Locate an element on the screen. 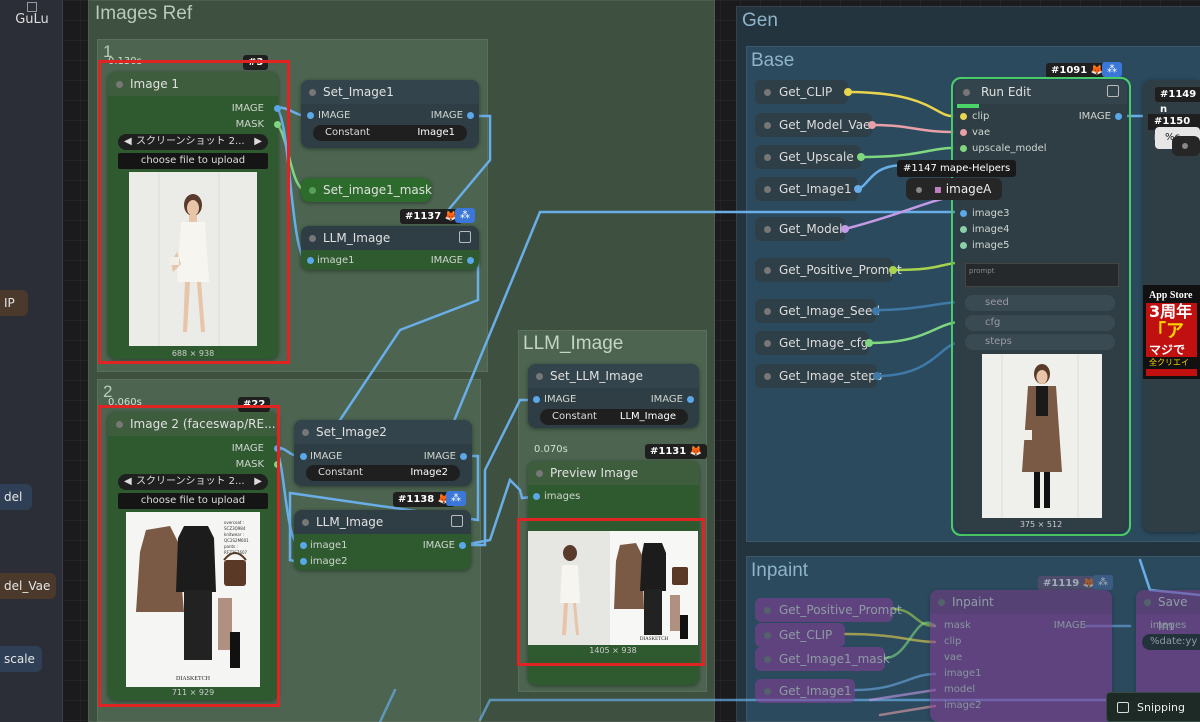 The image size is (1200, 722). node-header: Set_Image2 is located at coordinates (383, 432).